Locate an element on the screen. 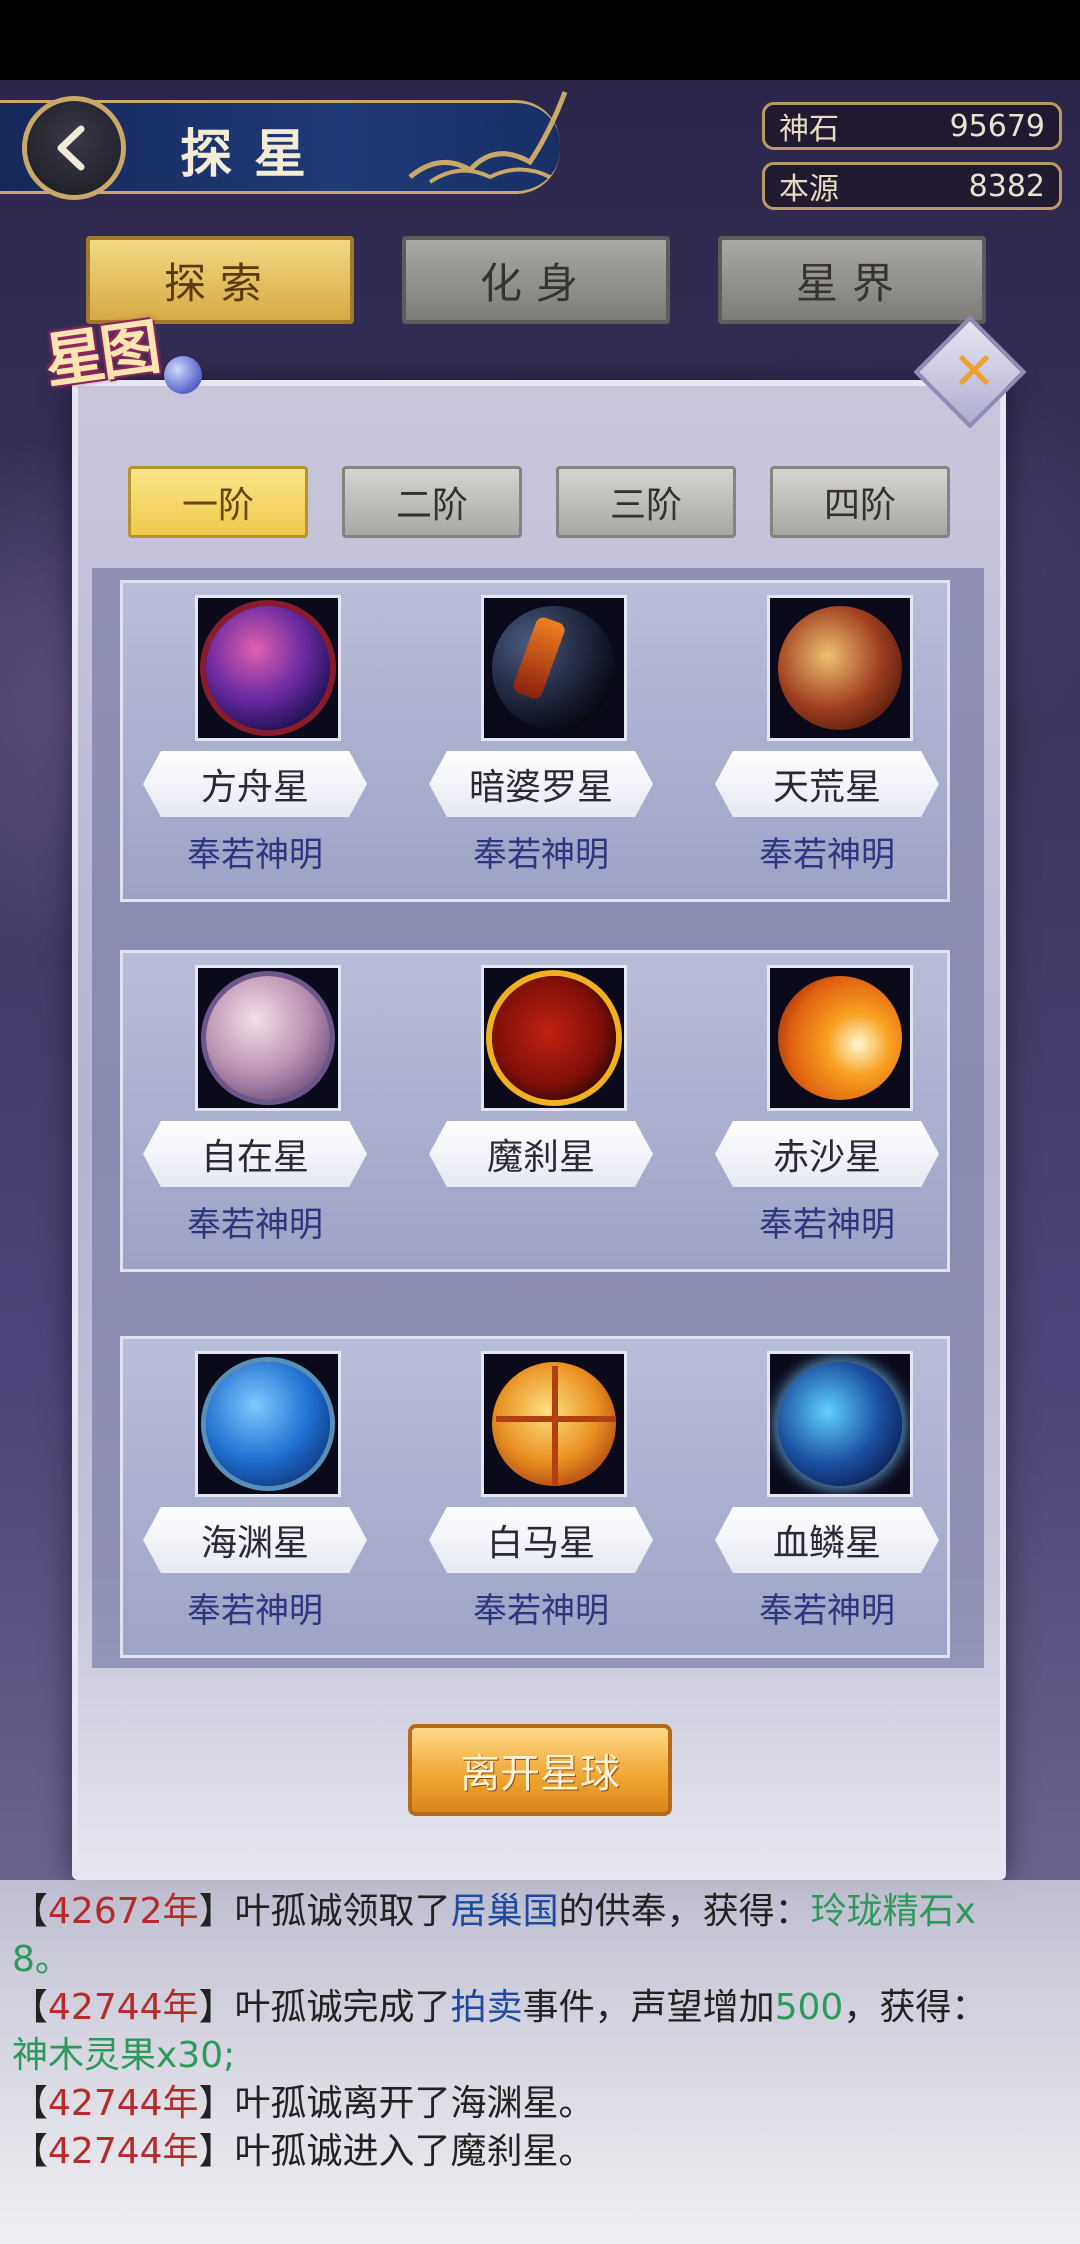  planet-card-tianhuang: 天荒星 奉若神明 is located at coordinates (830, 733).